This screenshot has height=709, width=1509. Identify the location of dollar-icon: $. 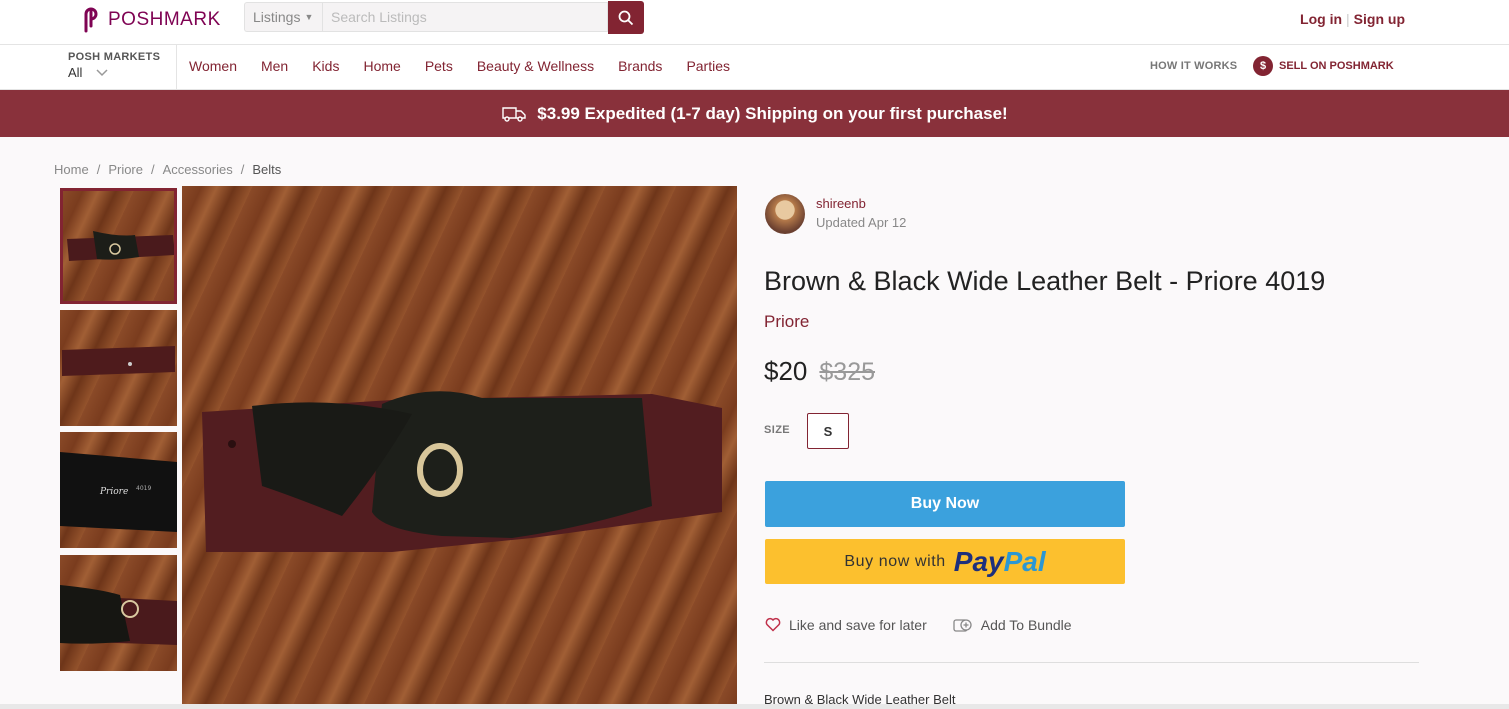
(1263, 66).